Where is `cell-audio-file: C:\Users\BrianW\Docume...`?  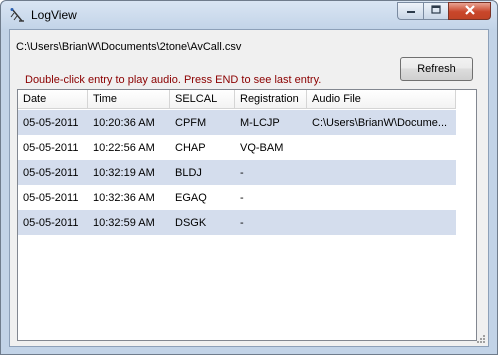
cell-audio-file: C:\Users\BrianW\Docume... is located at coordinates (380, 122).